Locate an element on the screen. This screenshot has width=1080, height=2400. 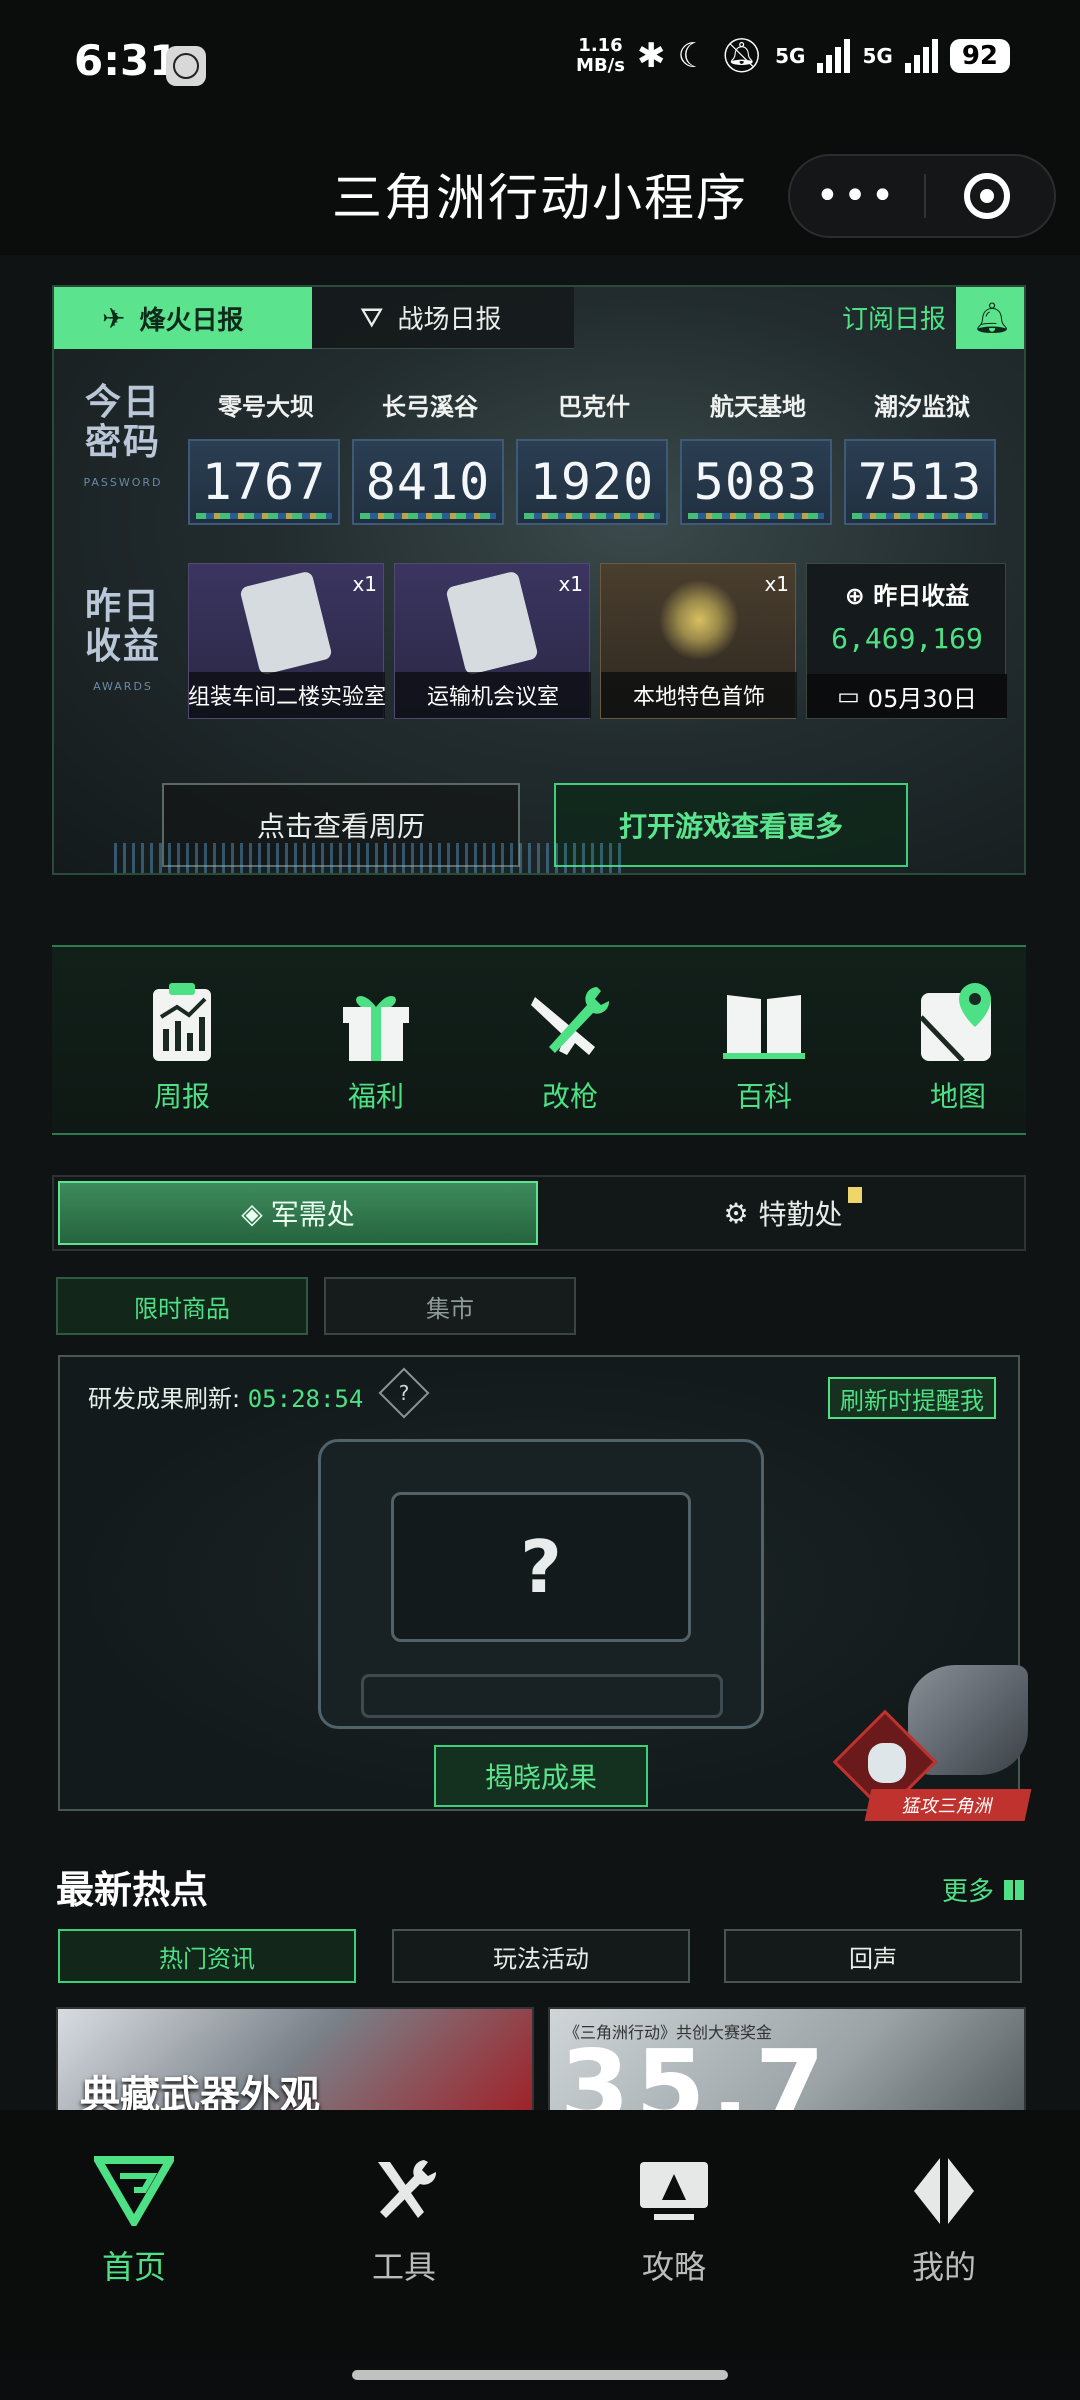
close-button is located at coordinates (987, 196).